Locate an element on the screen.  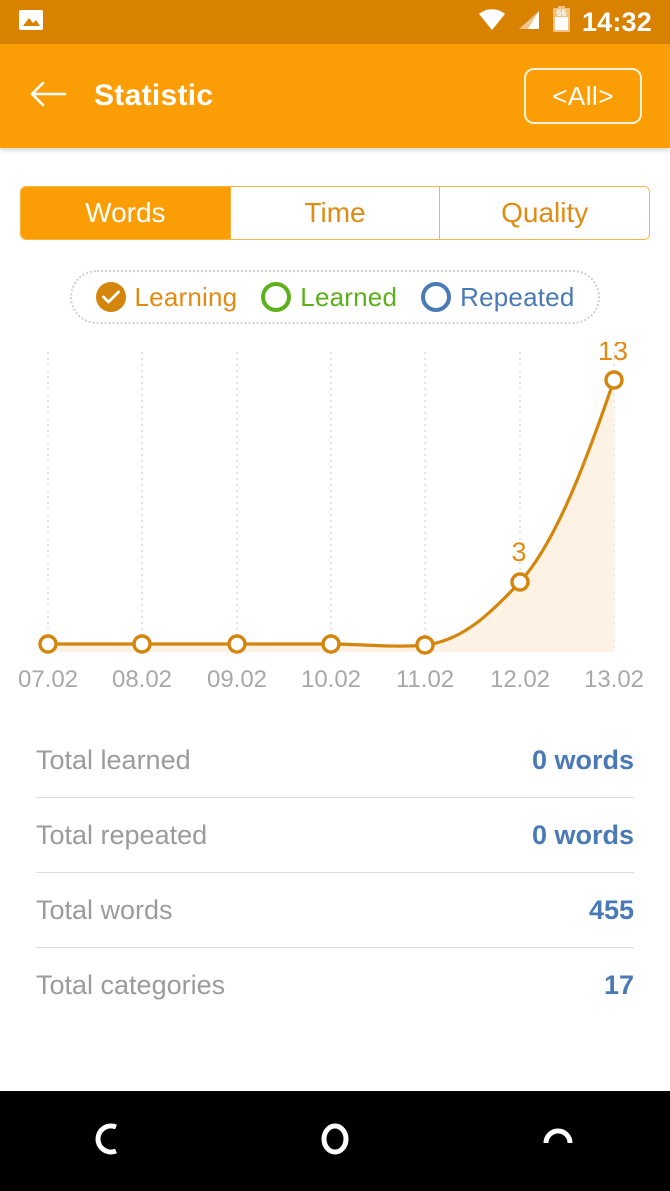
page-title: Statistic is located at coordinates (154, 95).